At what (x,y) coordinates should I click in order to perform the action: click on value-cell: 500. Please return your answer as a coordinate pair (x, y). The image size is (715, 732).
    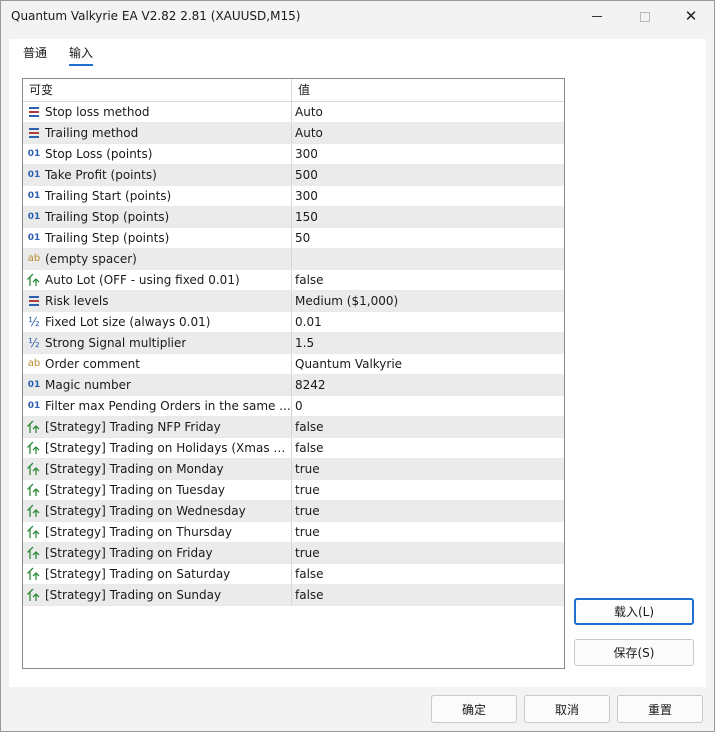
    Looking at the image, I should click on (428, 175).